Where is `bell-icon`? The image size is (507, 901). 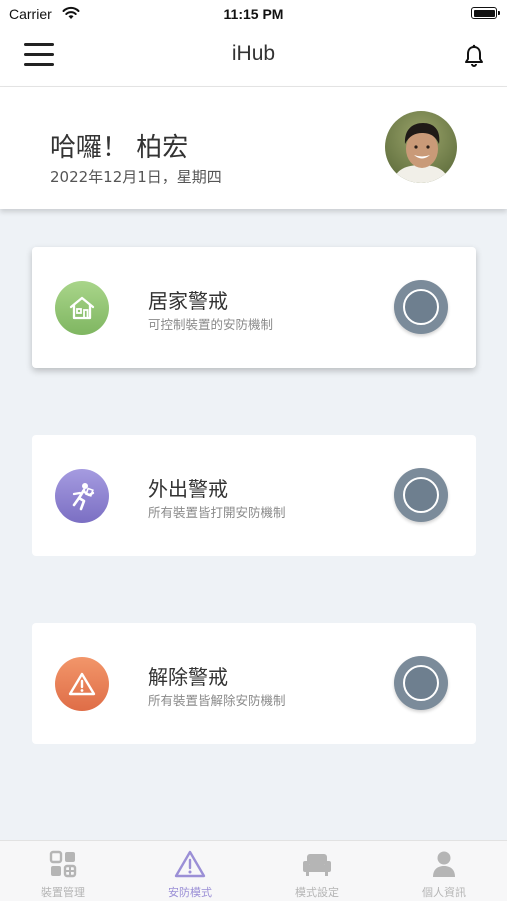 bell-icon is located at coordinates (474, 56).